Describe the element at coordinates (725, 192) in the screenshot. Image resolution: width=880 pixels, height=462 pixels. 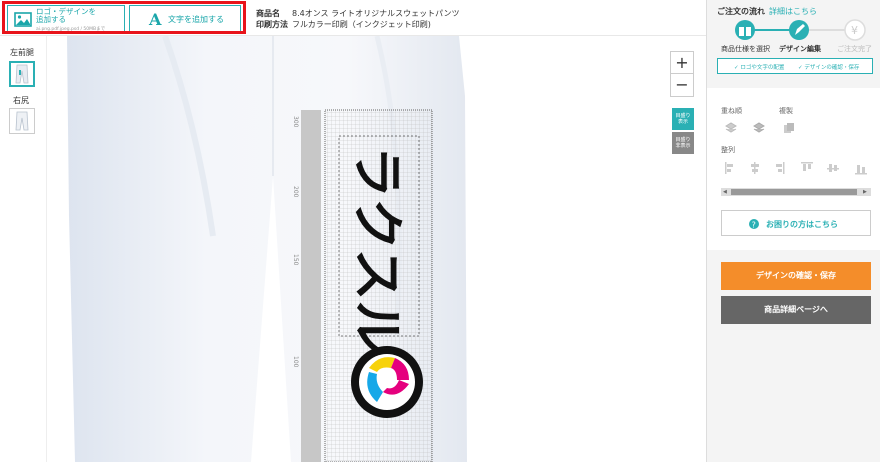
I see `scroll-left-arrow: ◀` at that location.